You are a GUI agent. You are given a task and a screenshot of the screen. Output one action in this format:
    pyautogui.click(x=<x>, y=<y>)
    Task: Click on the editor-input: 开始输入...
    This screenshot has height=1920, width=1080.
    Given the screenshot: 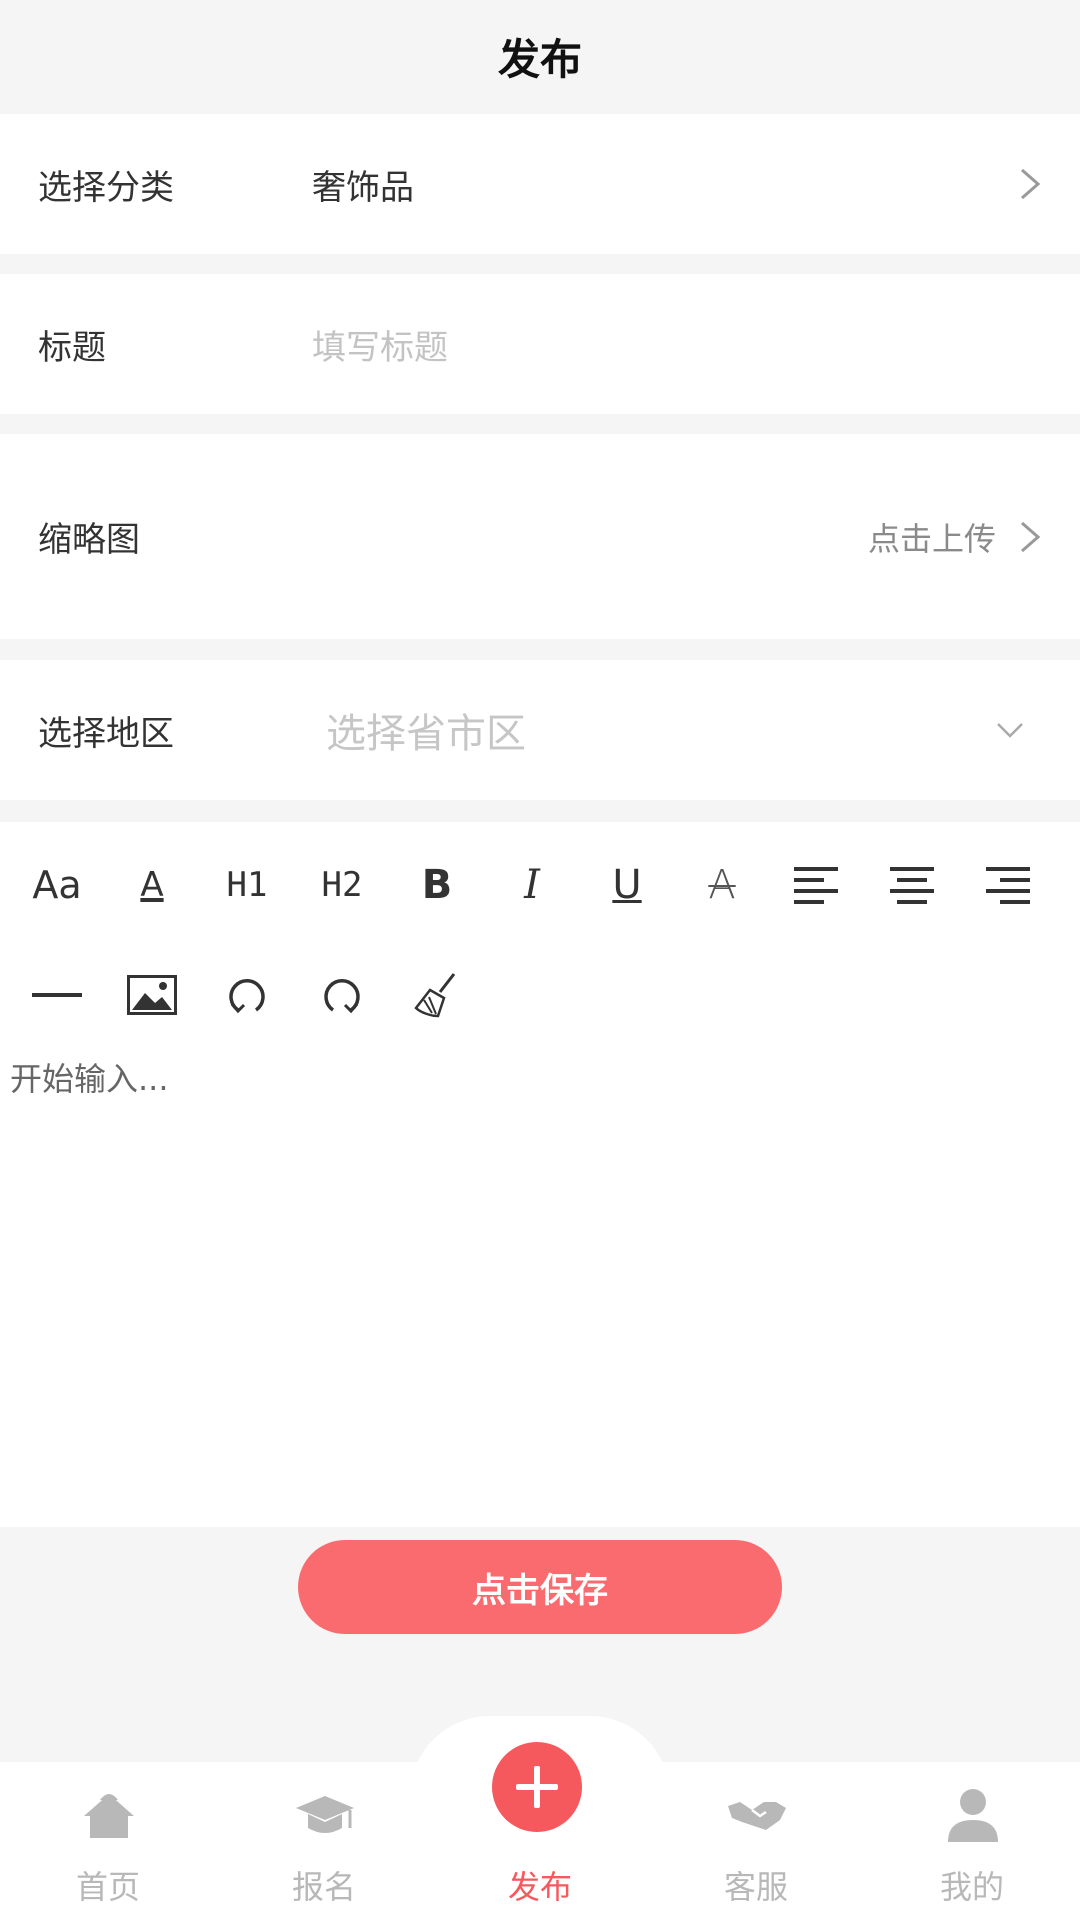 What is the action you would take?
    pyautogui.click(x=89, y=1077)
    